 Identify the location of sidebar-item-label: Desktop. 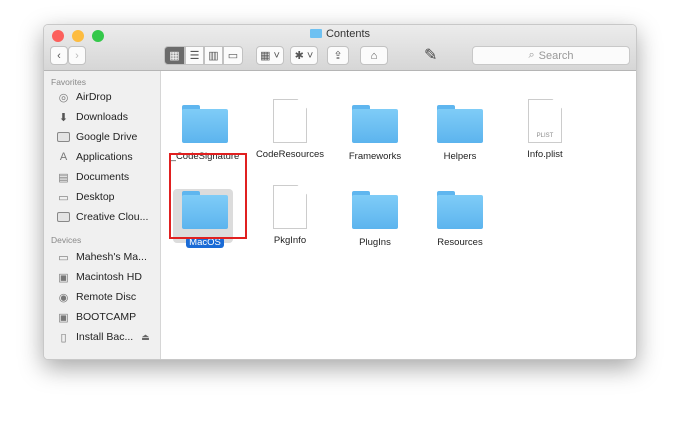
(95, 197).